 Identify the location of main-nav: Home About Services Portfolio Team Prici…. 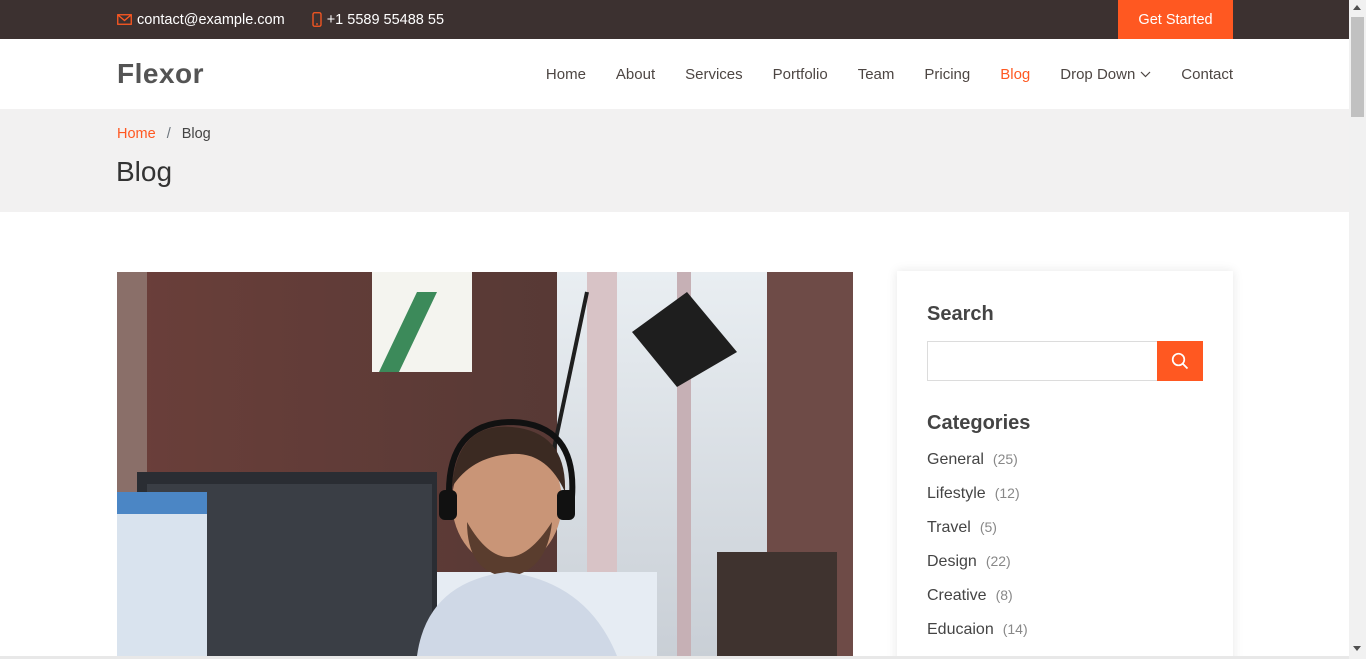
(874, 74).